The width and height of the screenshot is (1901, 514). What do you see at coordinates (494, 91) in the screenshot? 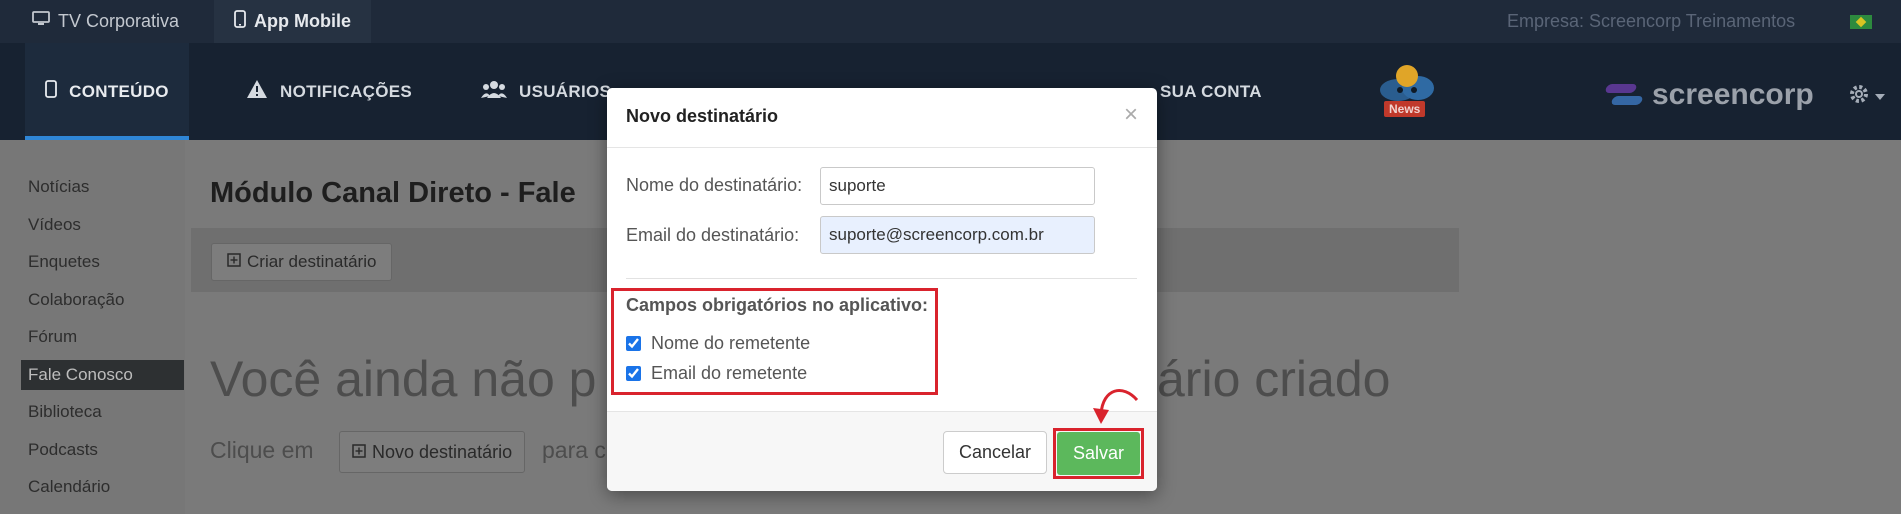
I see `users-icon` at bounding box center [494, 91].